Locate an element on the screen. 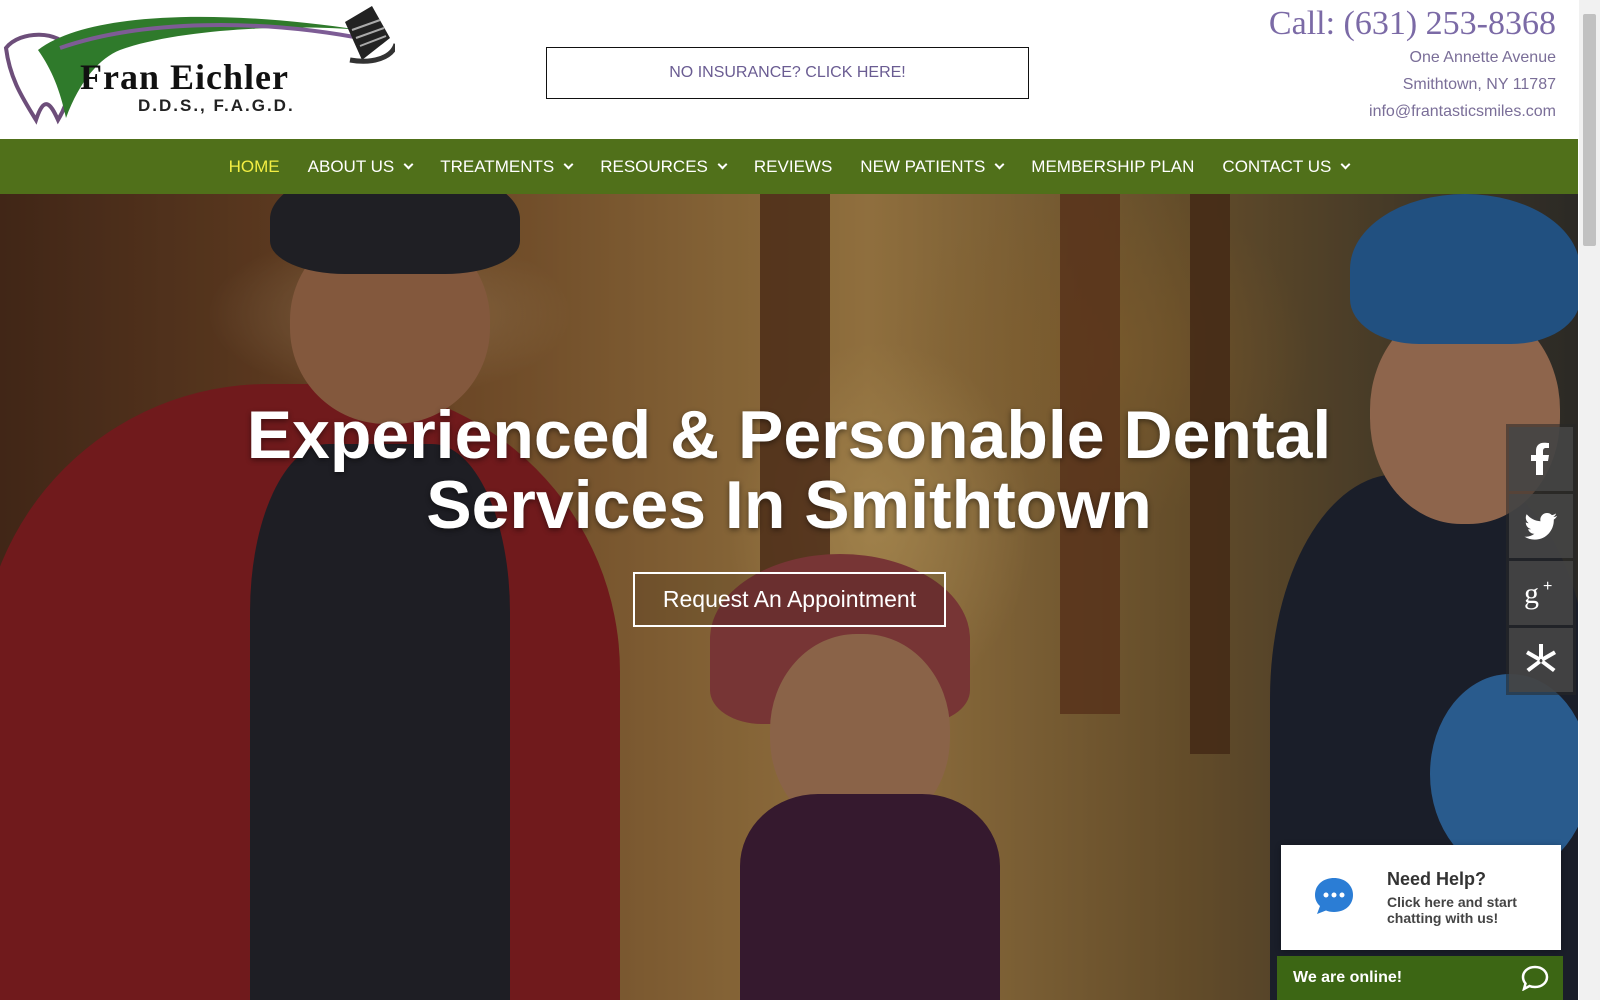 The height and width of the screenshot is (1000, 1600). nav-item-label: HOME is located at coordinates (254, 166).